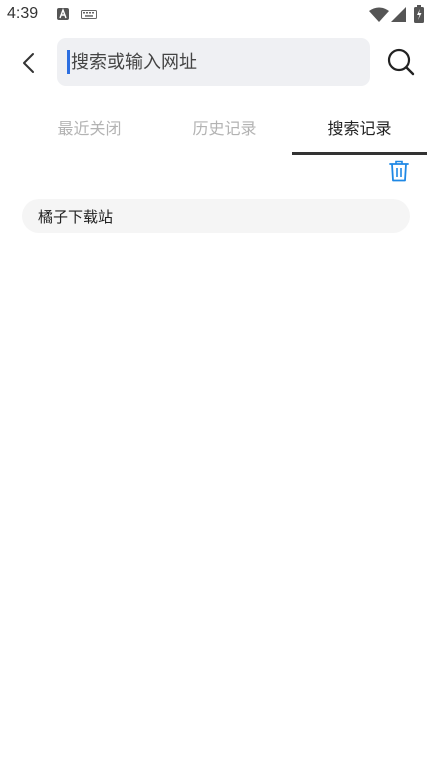 The image size is (432, 768). I want to click on tab-bar: 最近关闭 历史记录 搜索记录, so click(216, 129).